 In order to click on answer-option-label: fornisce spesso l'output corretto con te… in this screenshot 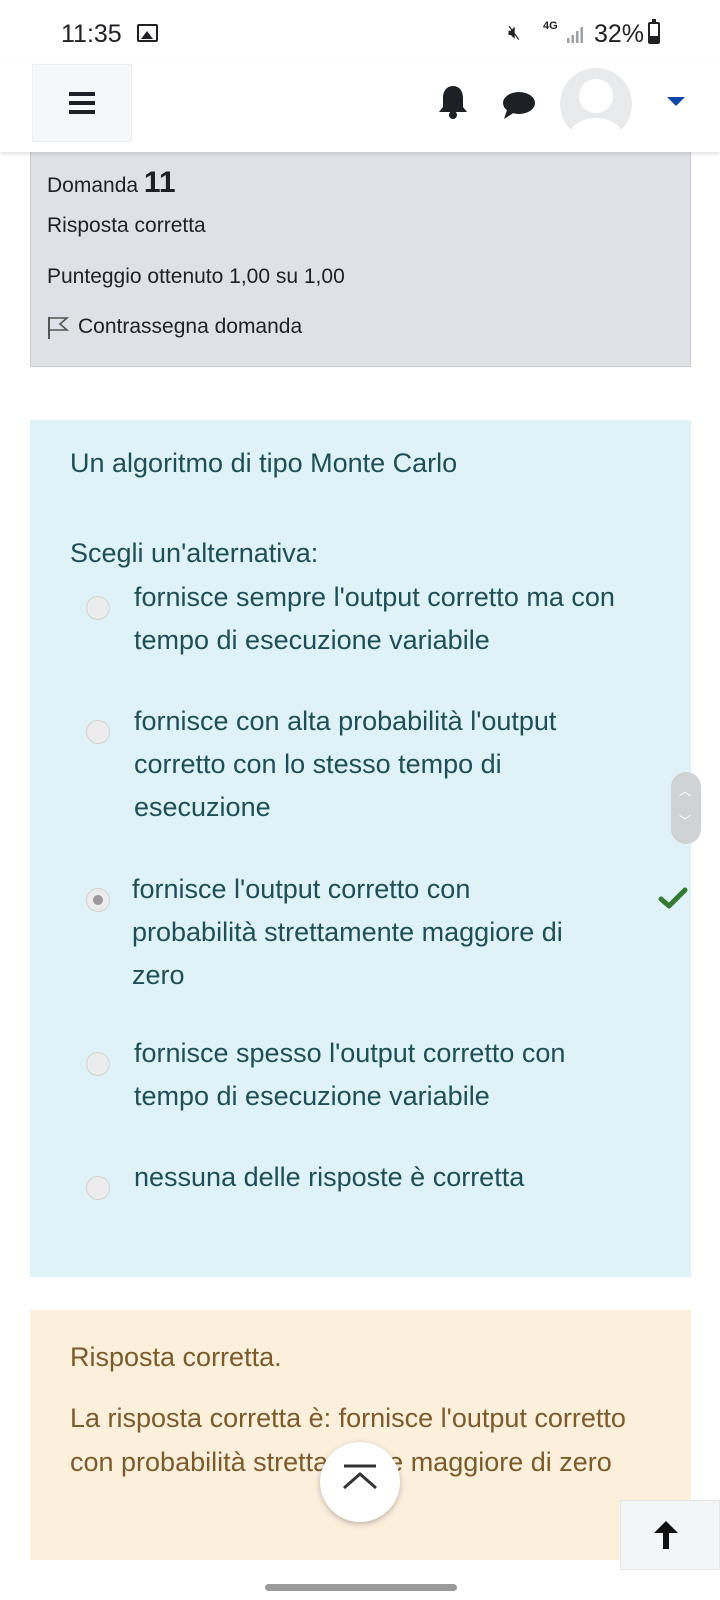, I will do `click(350, 1074)`.